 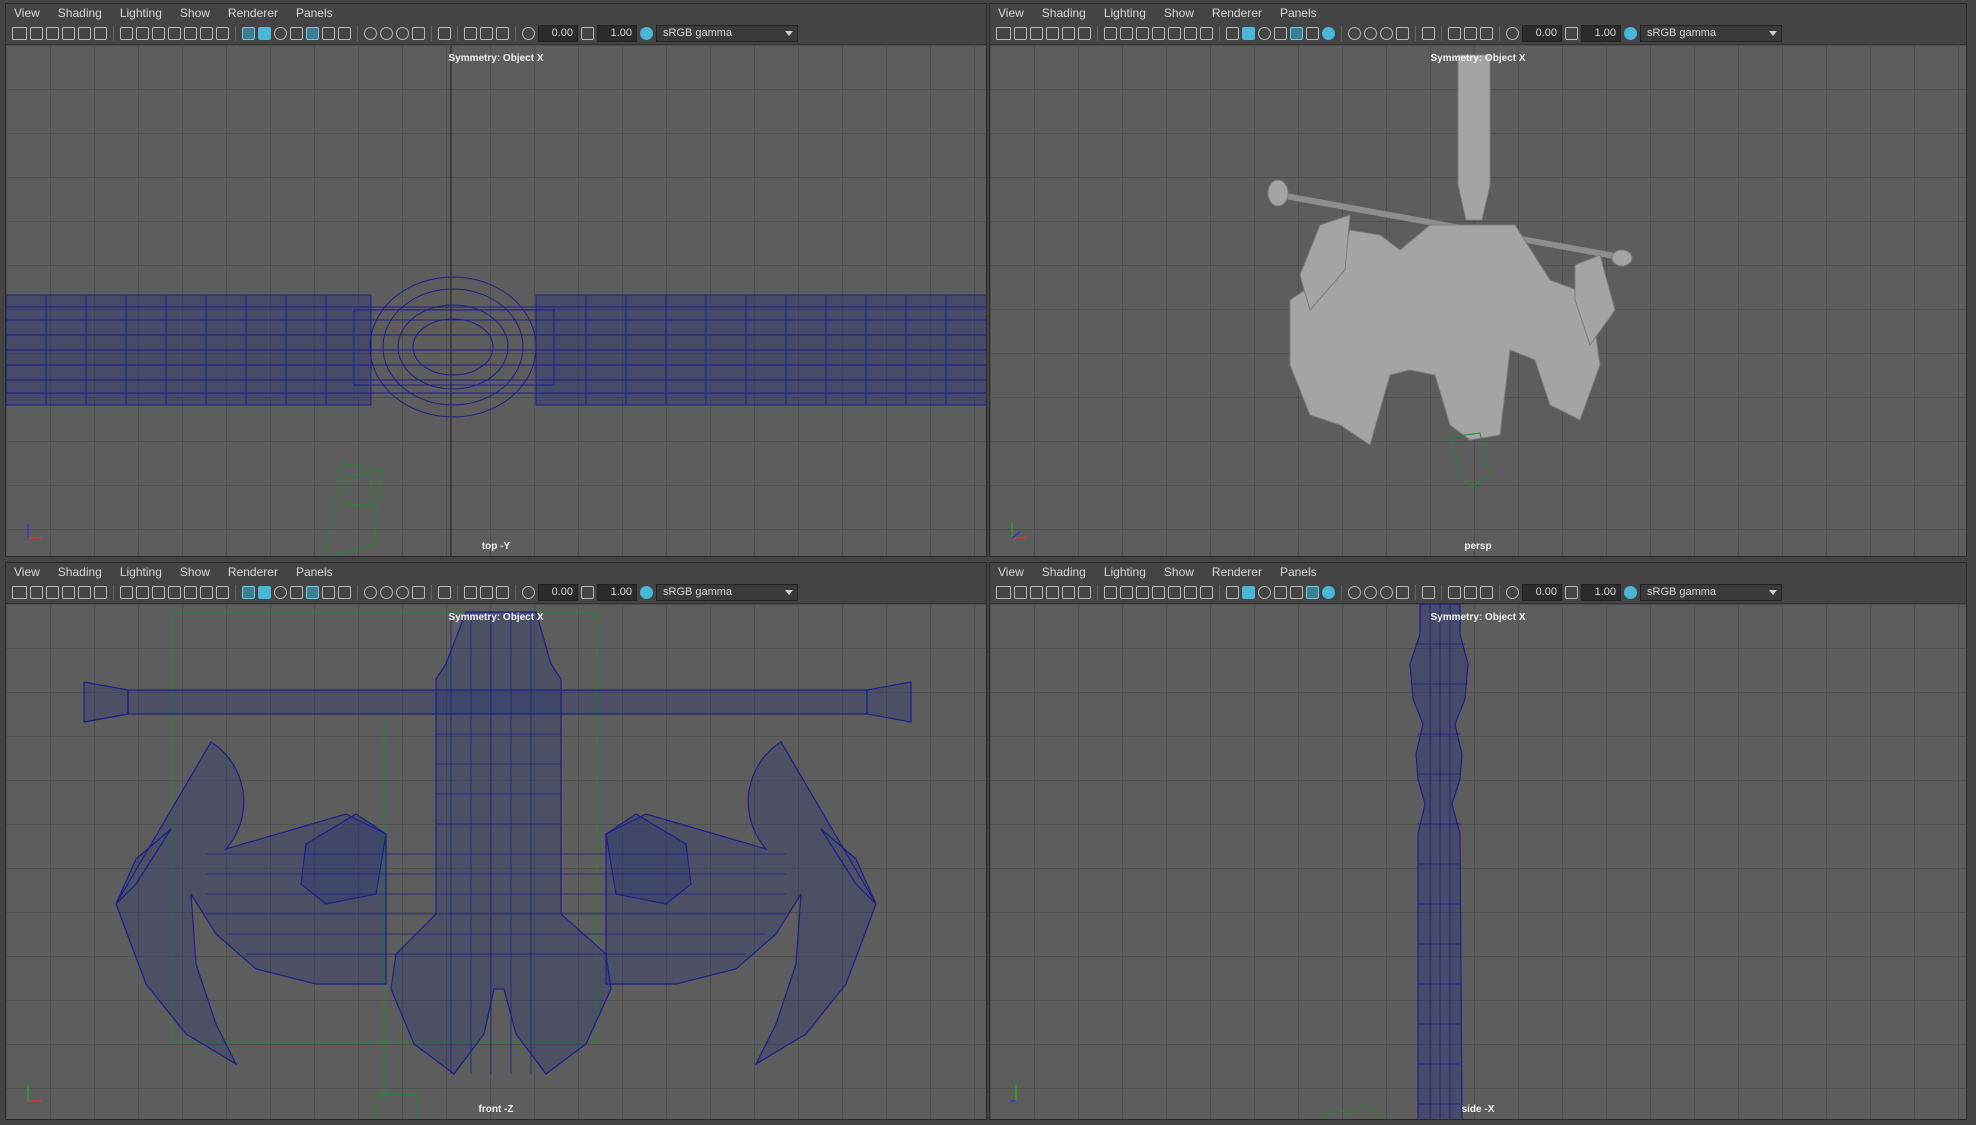 What do you see at coordinates (174, 33) in the screenshot?
I see `gate-mask-icon` at bounding box center [174, 33].